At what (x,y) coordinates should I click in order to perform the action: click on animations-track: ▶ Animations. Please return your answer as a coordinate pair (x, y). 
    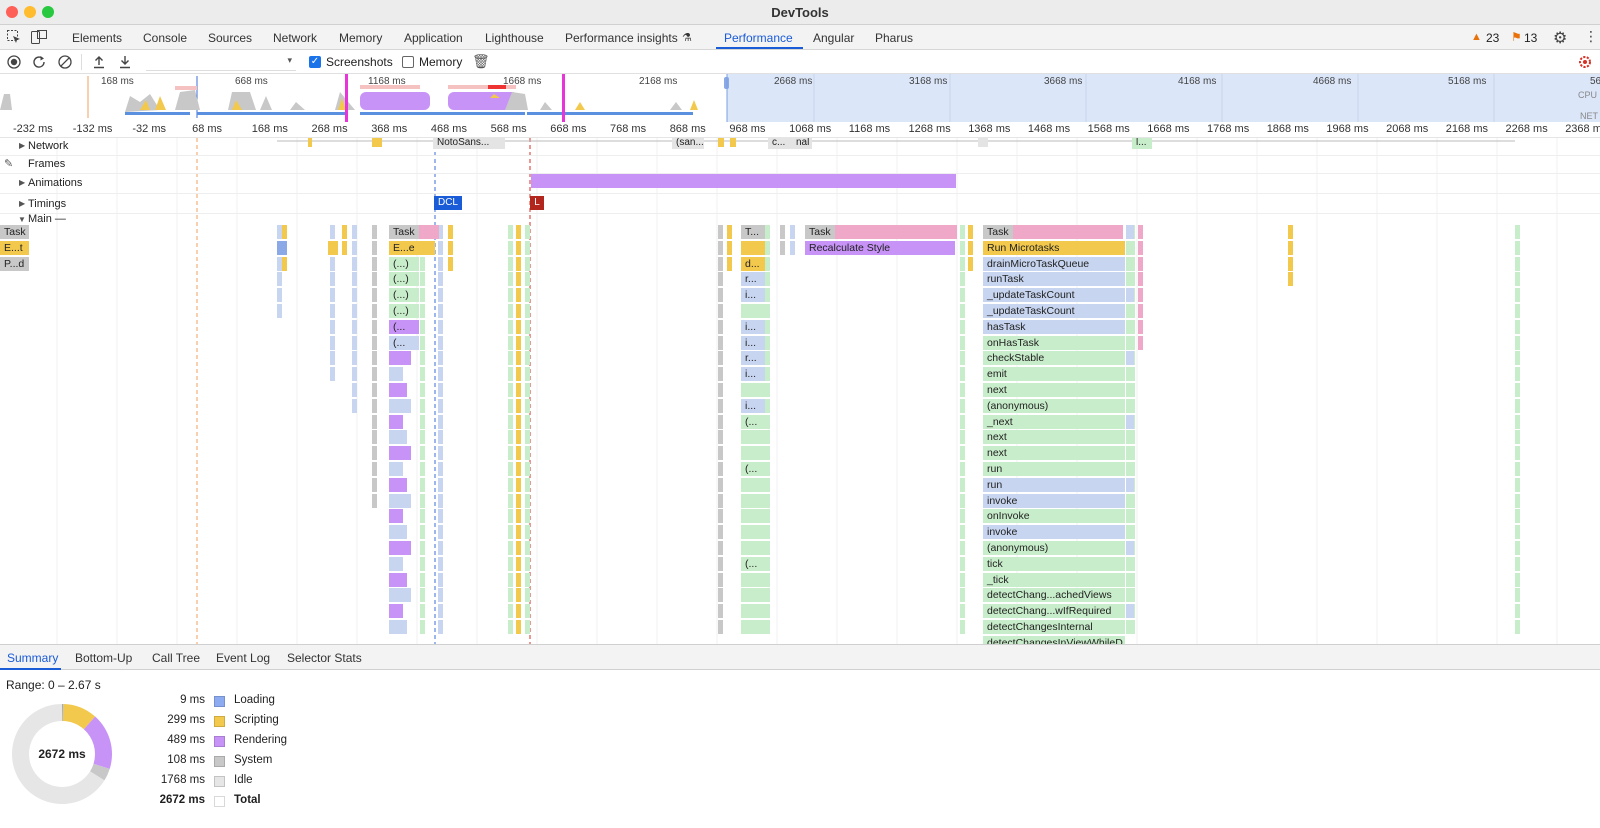
    Looking at the image, I should click on (800, 184).